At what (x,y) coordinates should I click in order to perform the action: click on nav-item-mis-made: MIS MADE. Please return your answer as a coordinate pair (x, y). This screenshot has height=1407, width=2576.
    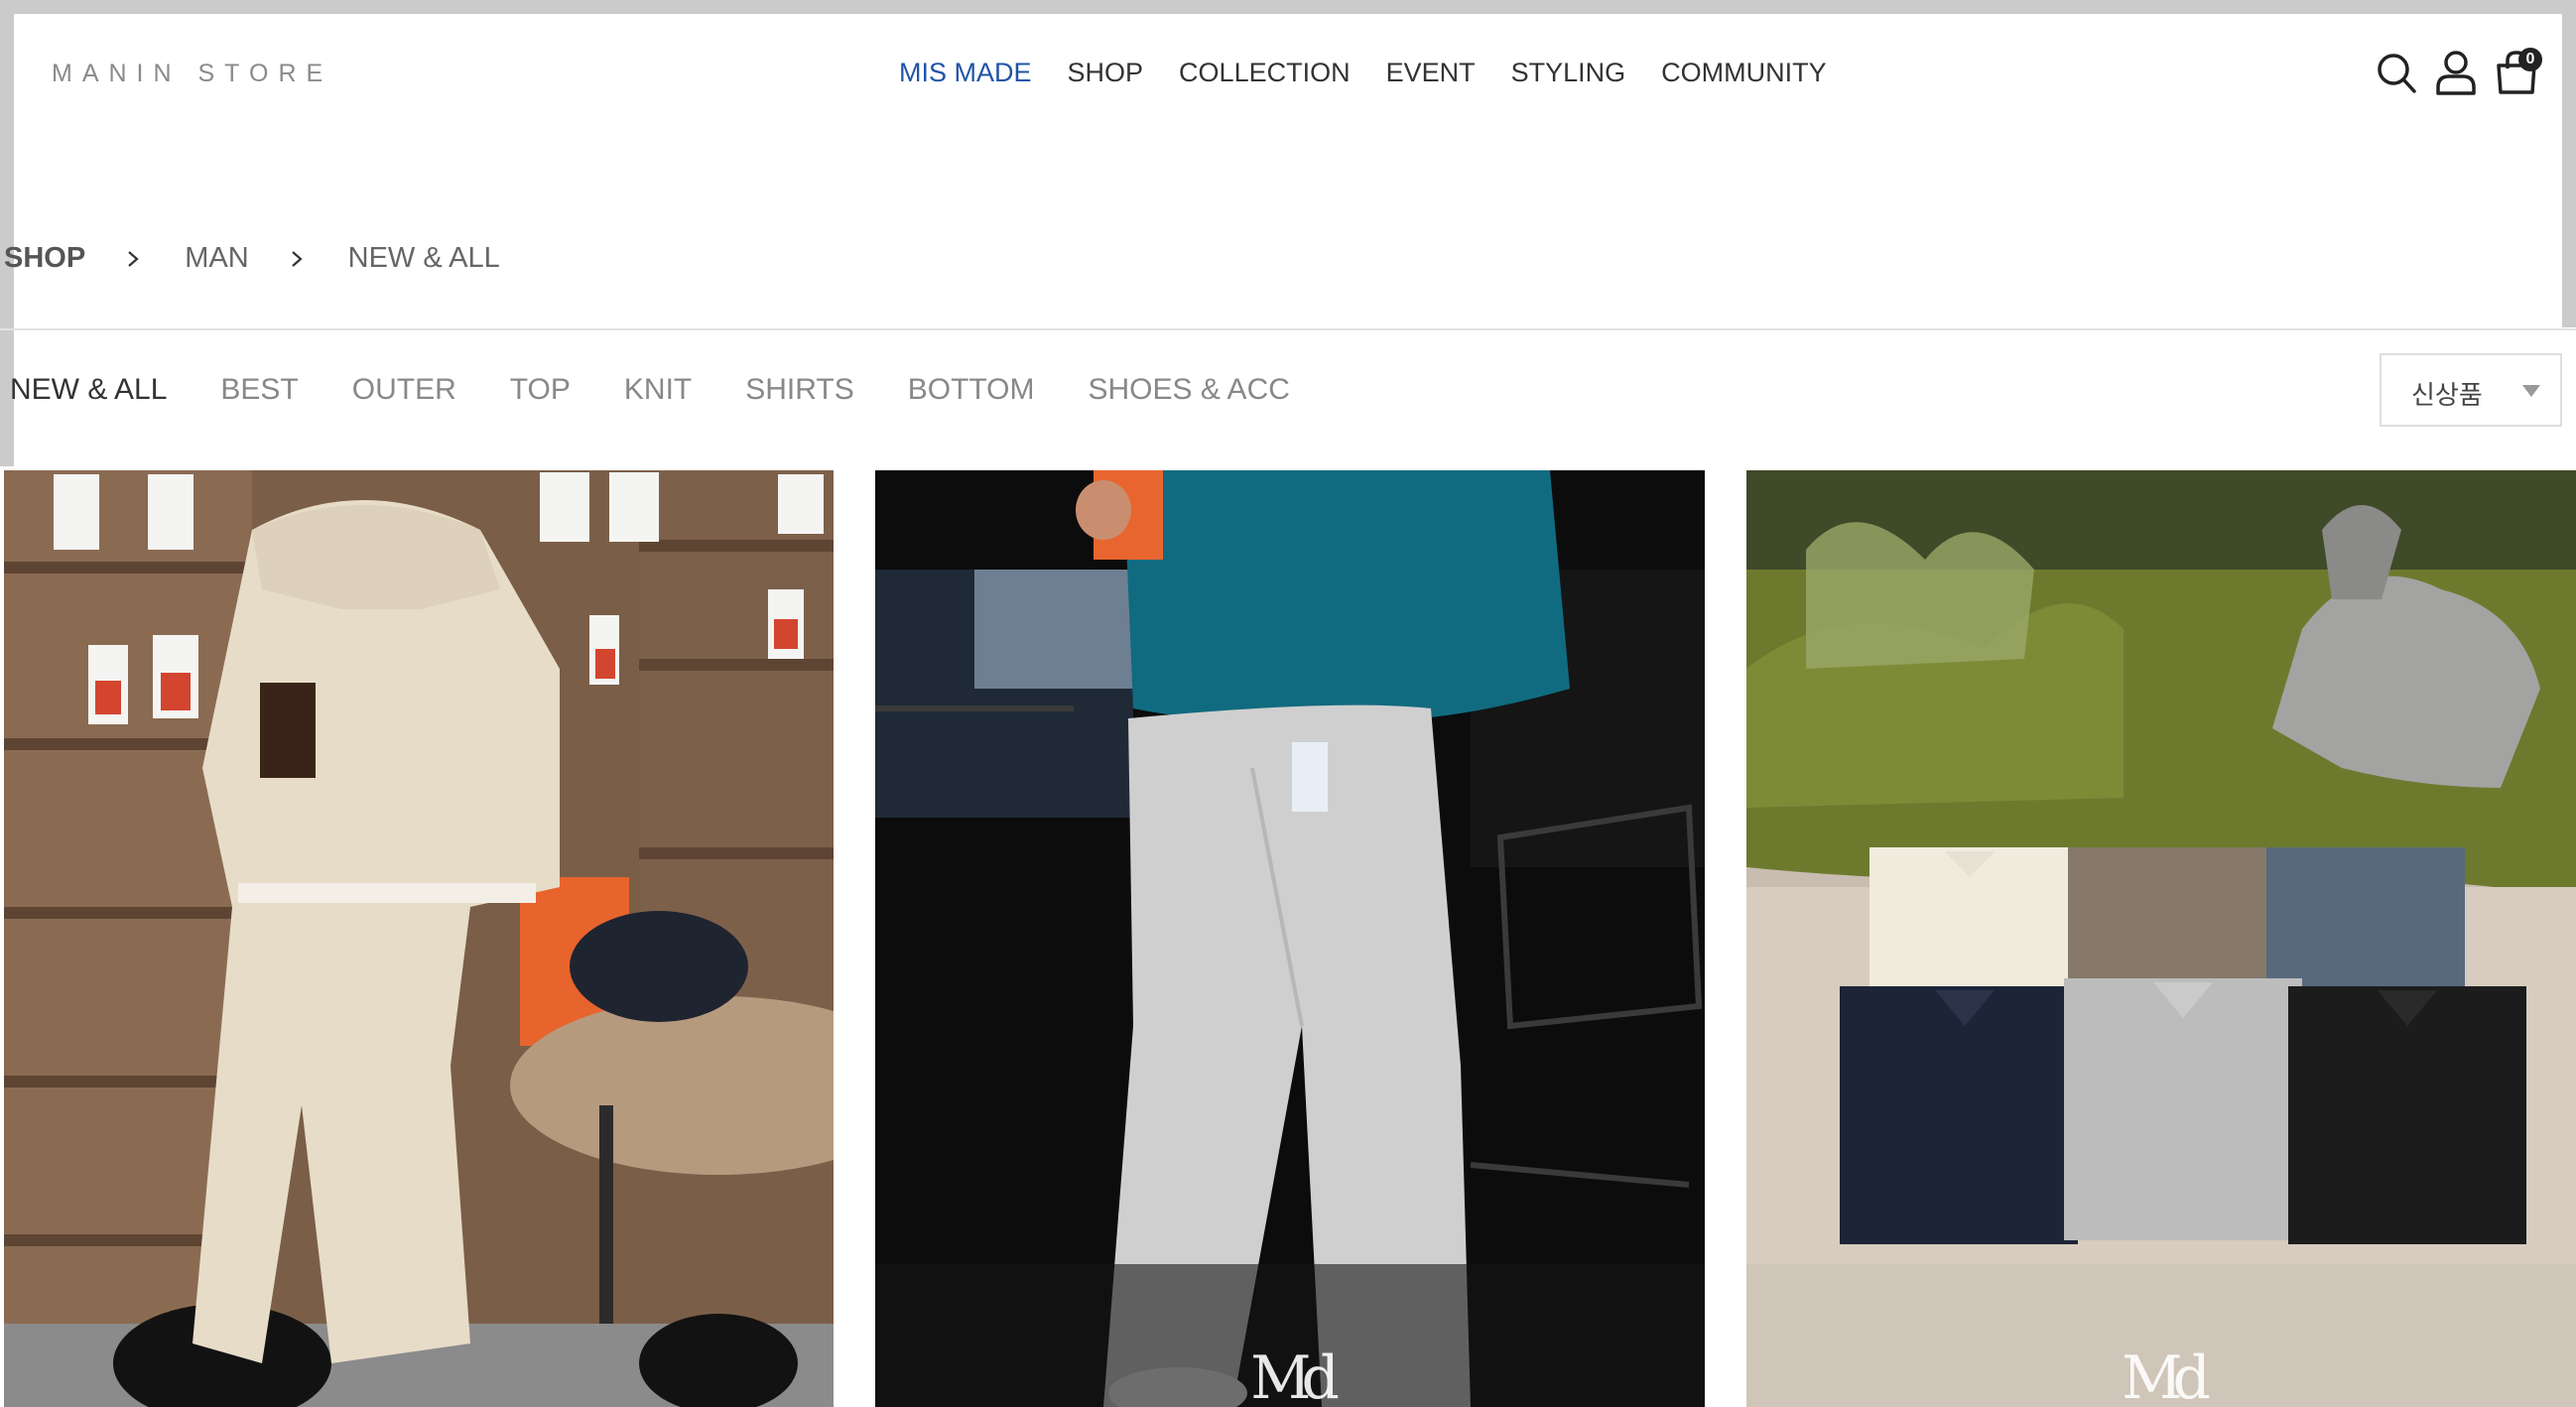
    Looking at the image, I should click on (966, 73).